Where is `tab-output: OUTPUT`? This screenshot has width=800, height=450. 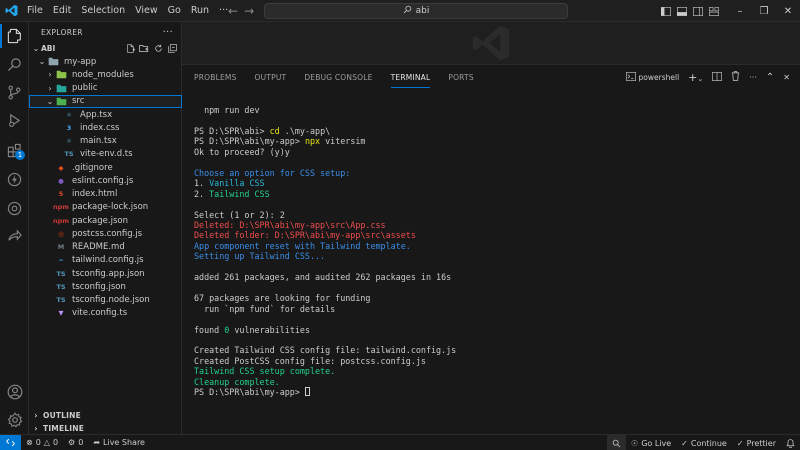
tab-output: OUTPUT is located at coordinates (271, 78).